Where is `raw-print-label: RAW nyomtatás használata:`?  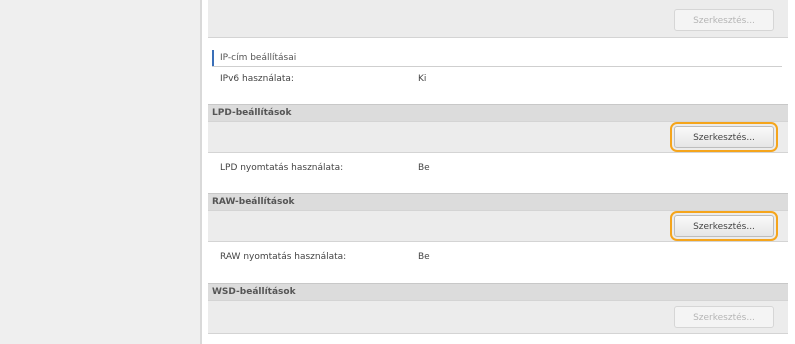 raw-print-label: RAW nyomtatás használata: is located at coordinates (283, 257).